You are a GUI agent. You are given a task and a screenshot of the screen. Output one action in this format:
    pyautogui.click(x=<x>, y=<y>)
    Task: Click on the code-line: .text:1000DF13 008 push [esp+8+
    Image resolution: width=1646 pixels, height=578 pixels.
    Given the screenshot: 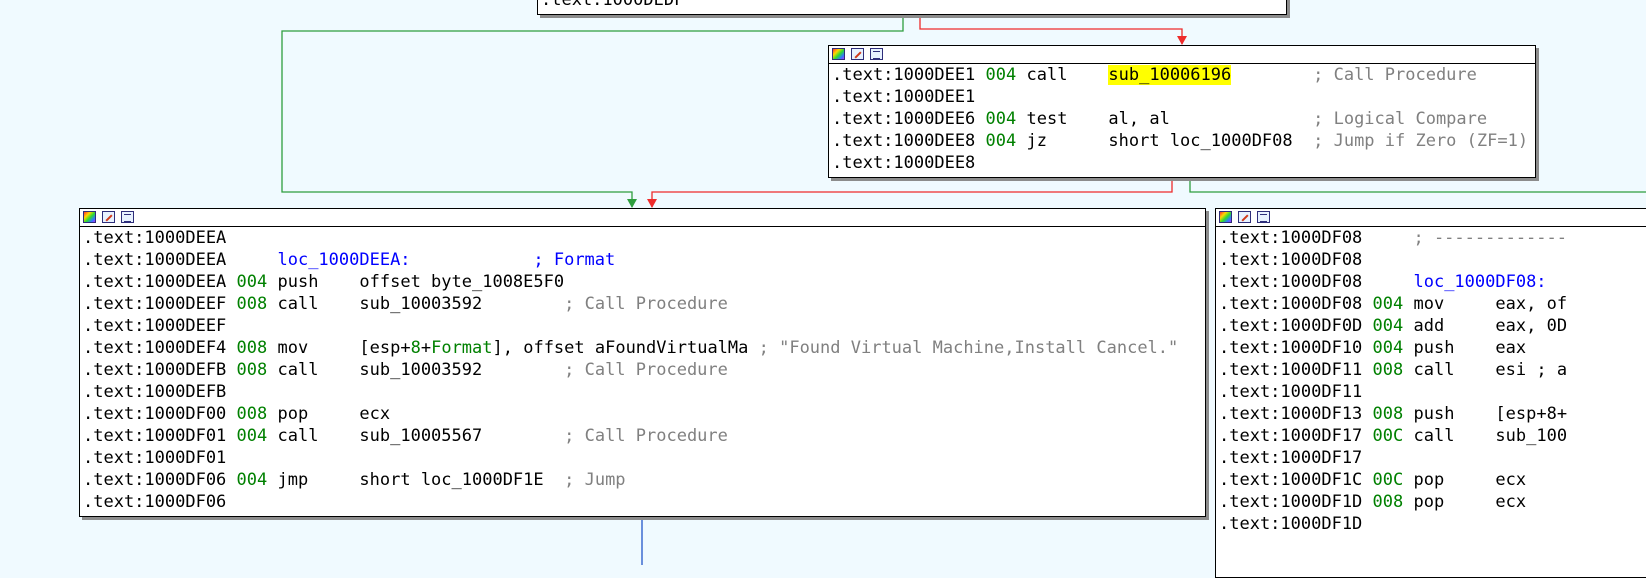 What is the action you would take?
    pyautogui.click(x=1431, y=414)
    